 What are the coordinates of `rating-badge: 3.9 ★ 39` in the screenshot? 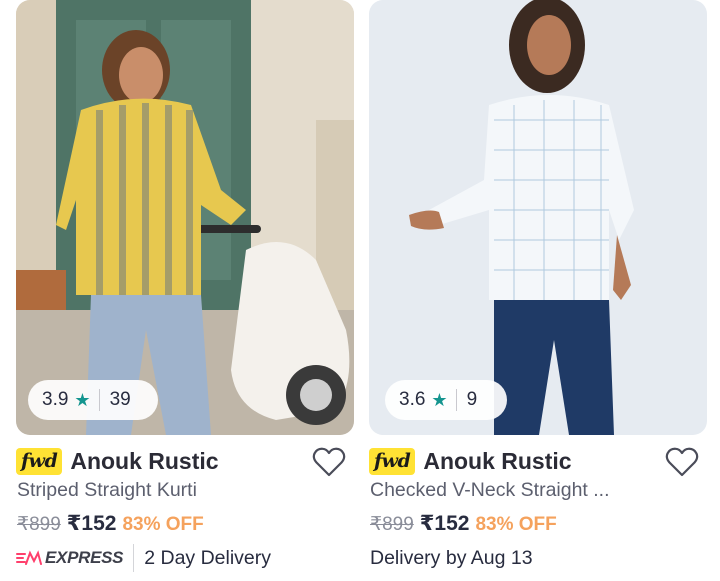 It's located at (93, 400).